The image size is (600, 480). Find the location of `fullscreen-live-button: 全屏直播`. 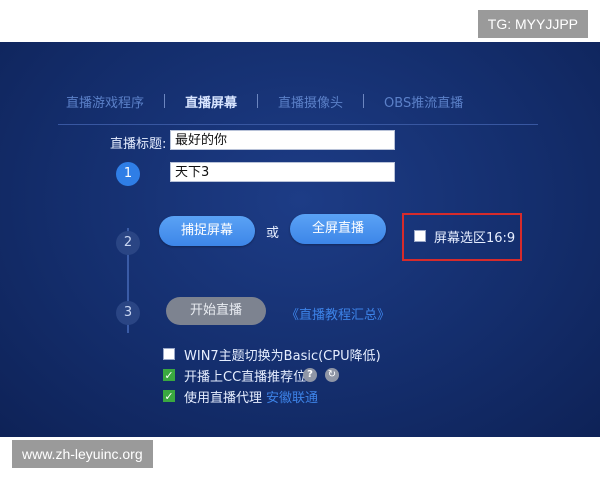

fullscreen-live-button: 全屏直播 is located at coordinates (338, 229).